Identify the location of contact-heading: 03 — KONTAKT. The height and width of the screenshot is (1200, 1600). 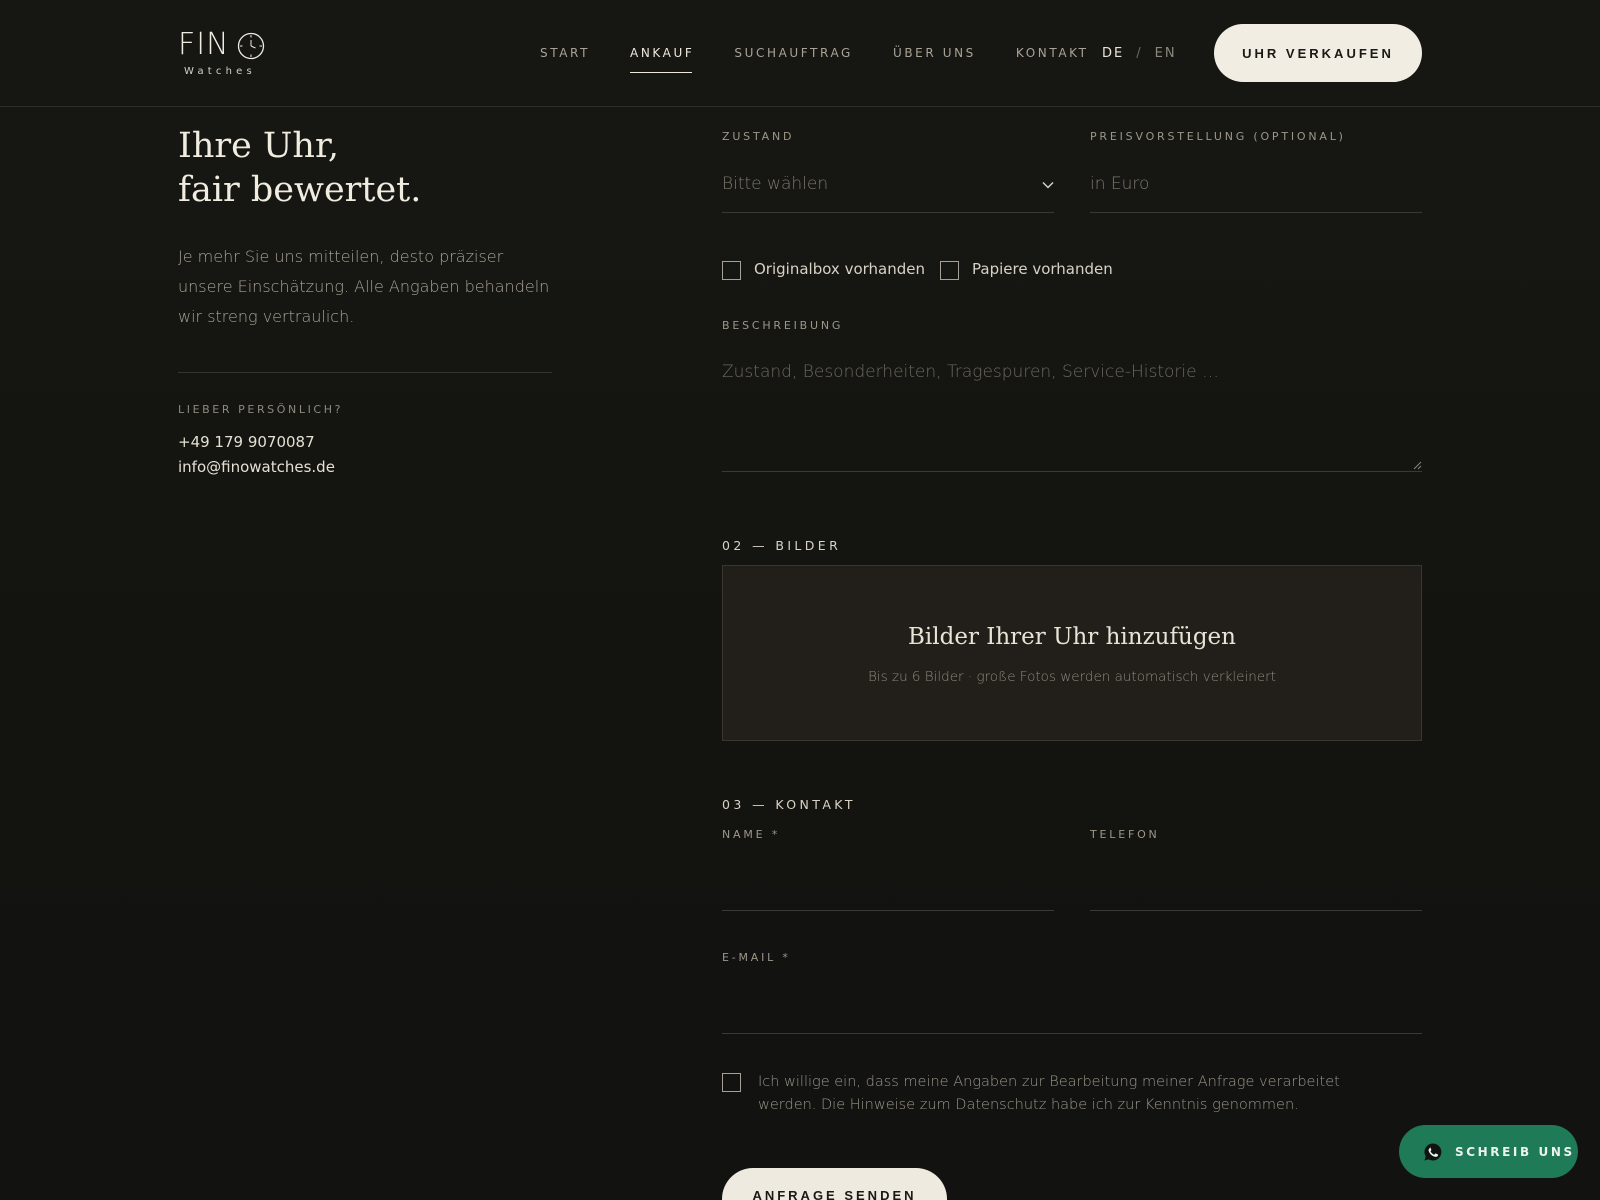
(789, 804).